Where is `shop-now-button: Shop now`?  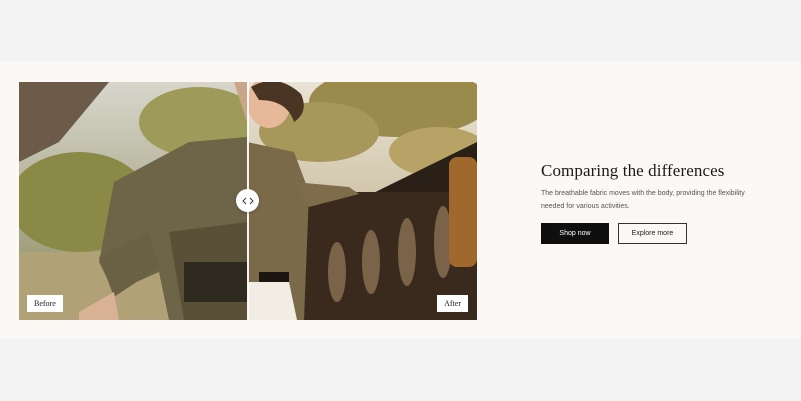
shop-now-button: Shop now is located at coordinates (575, 233).